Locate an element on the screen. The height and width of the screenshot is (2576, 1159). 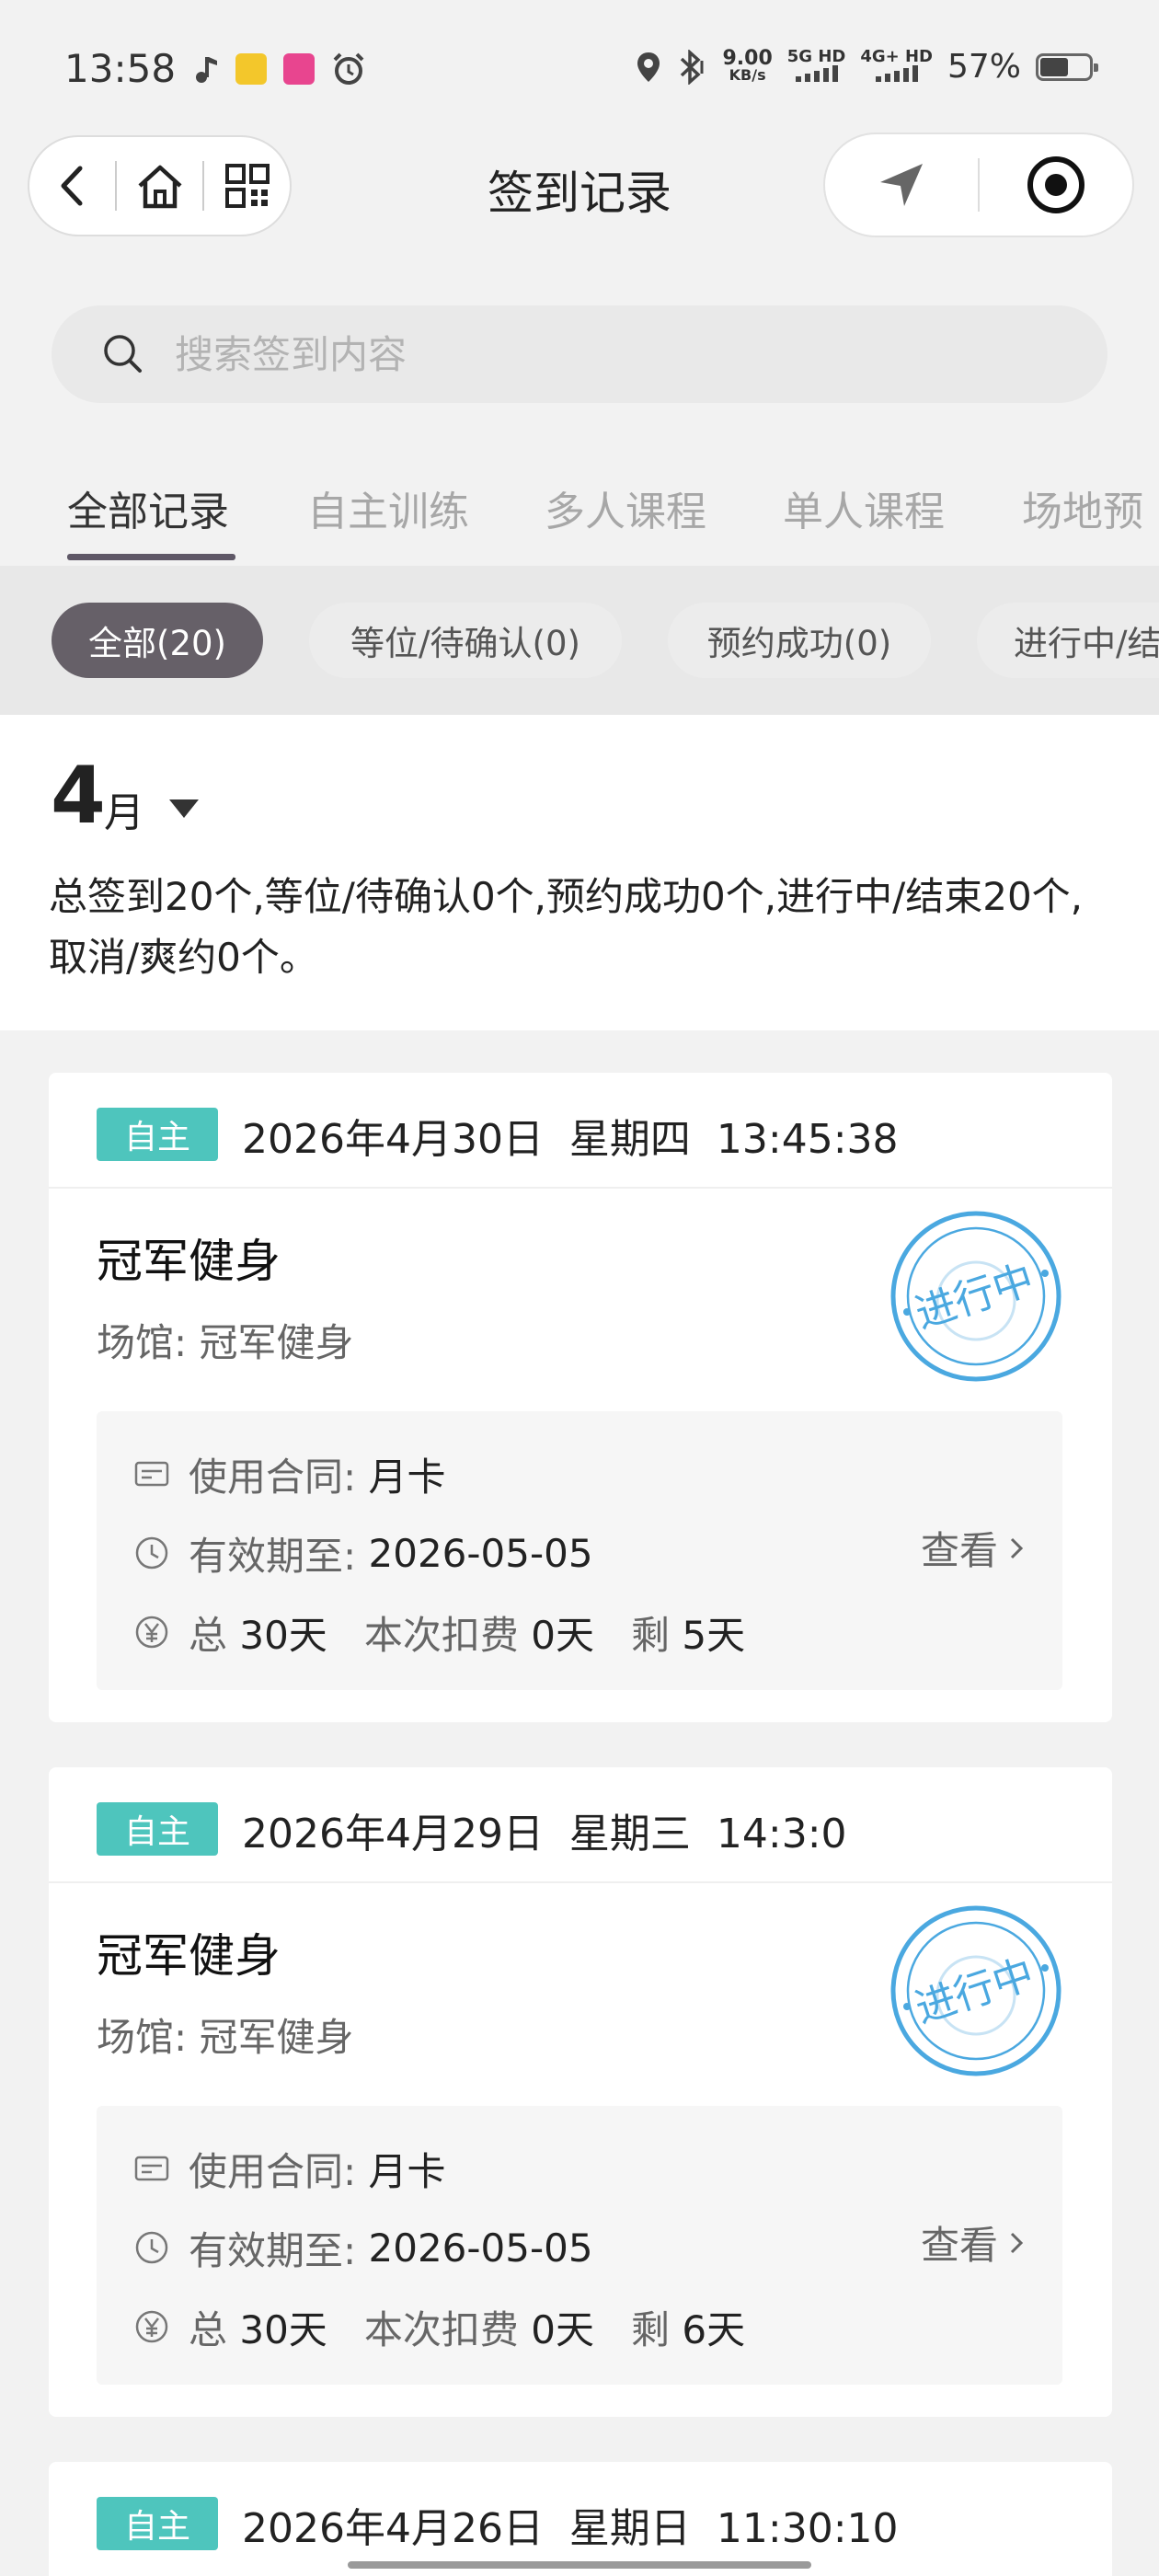
status-bar: 13:58 9.00 KB/s 5G HD 4G+ HD 57% is located at coordinates (579, 69).